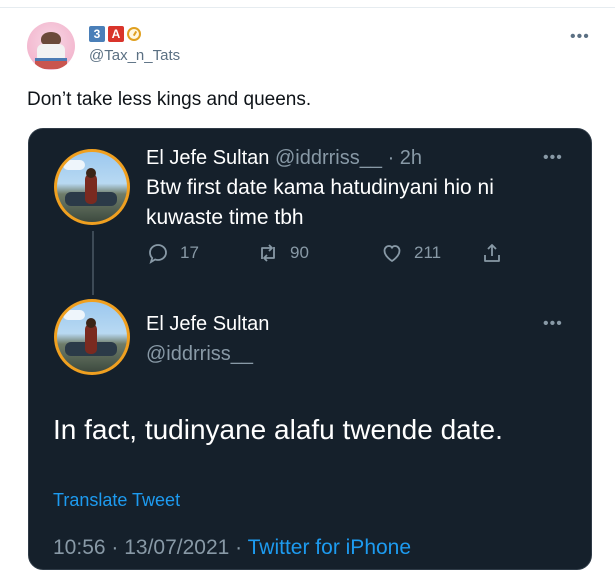  What do you see at coordinates (307, 7) in the screenshot?
I see `divider` at bounding box center [307, 7].